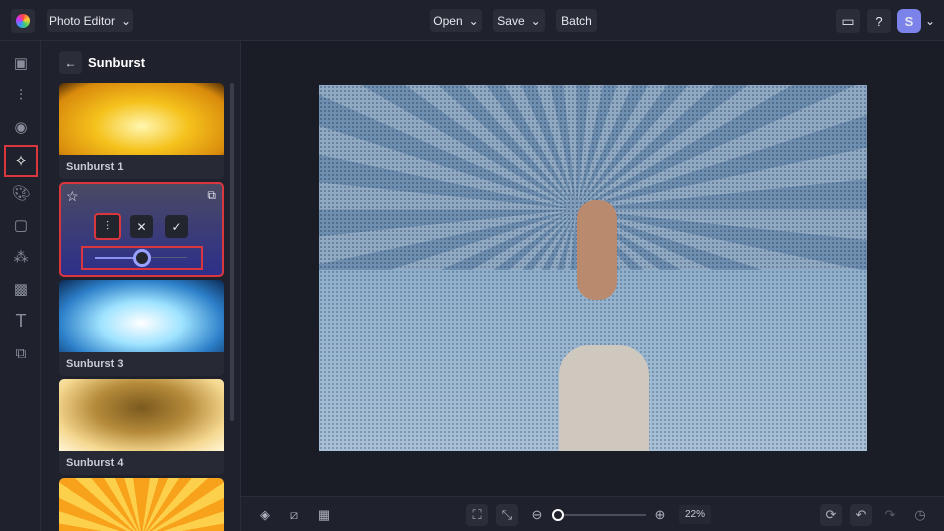  I want to click on avatar: S, so click(909, 21).